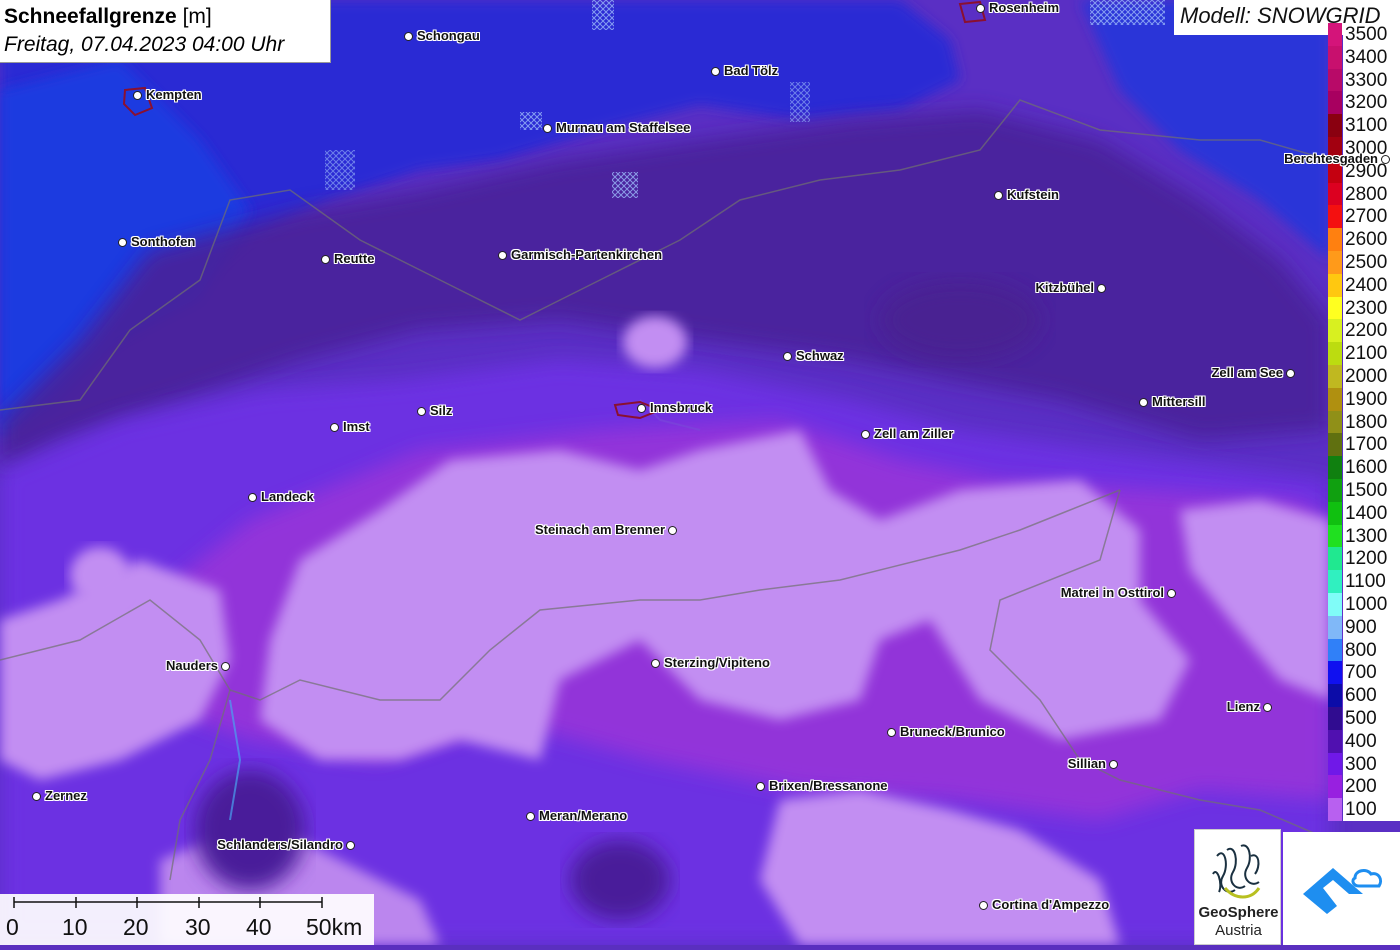 Image resolution: width=1400 pixels, height=950 pixels. What do you see at coordinates (1371, 422) in the screenshot?
I see `legend-label: 1800` at bounding box center [1371, 422].